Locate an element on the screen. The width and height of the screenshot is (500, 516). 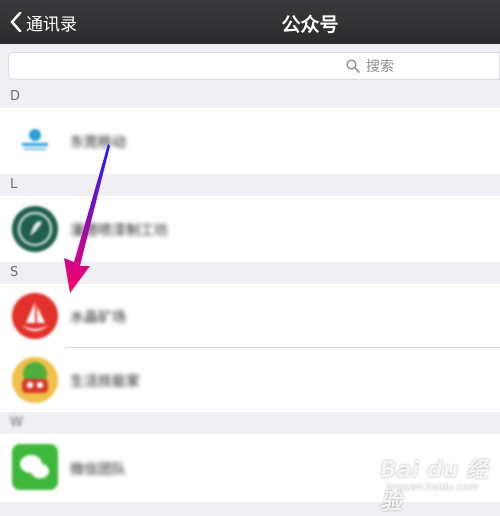
nav-bar: 通讯录 公众号 is located at coordinates (250, 22).